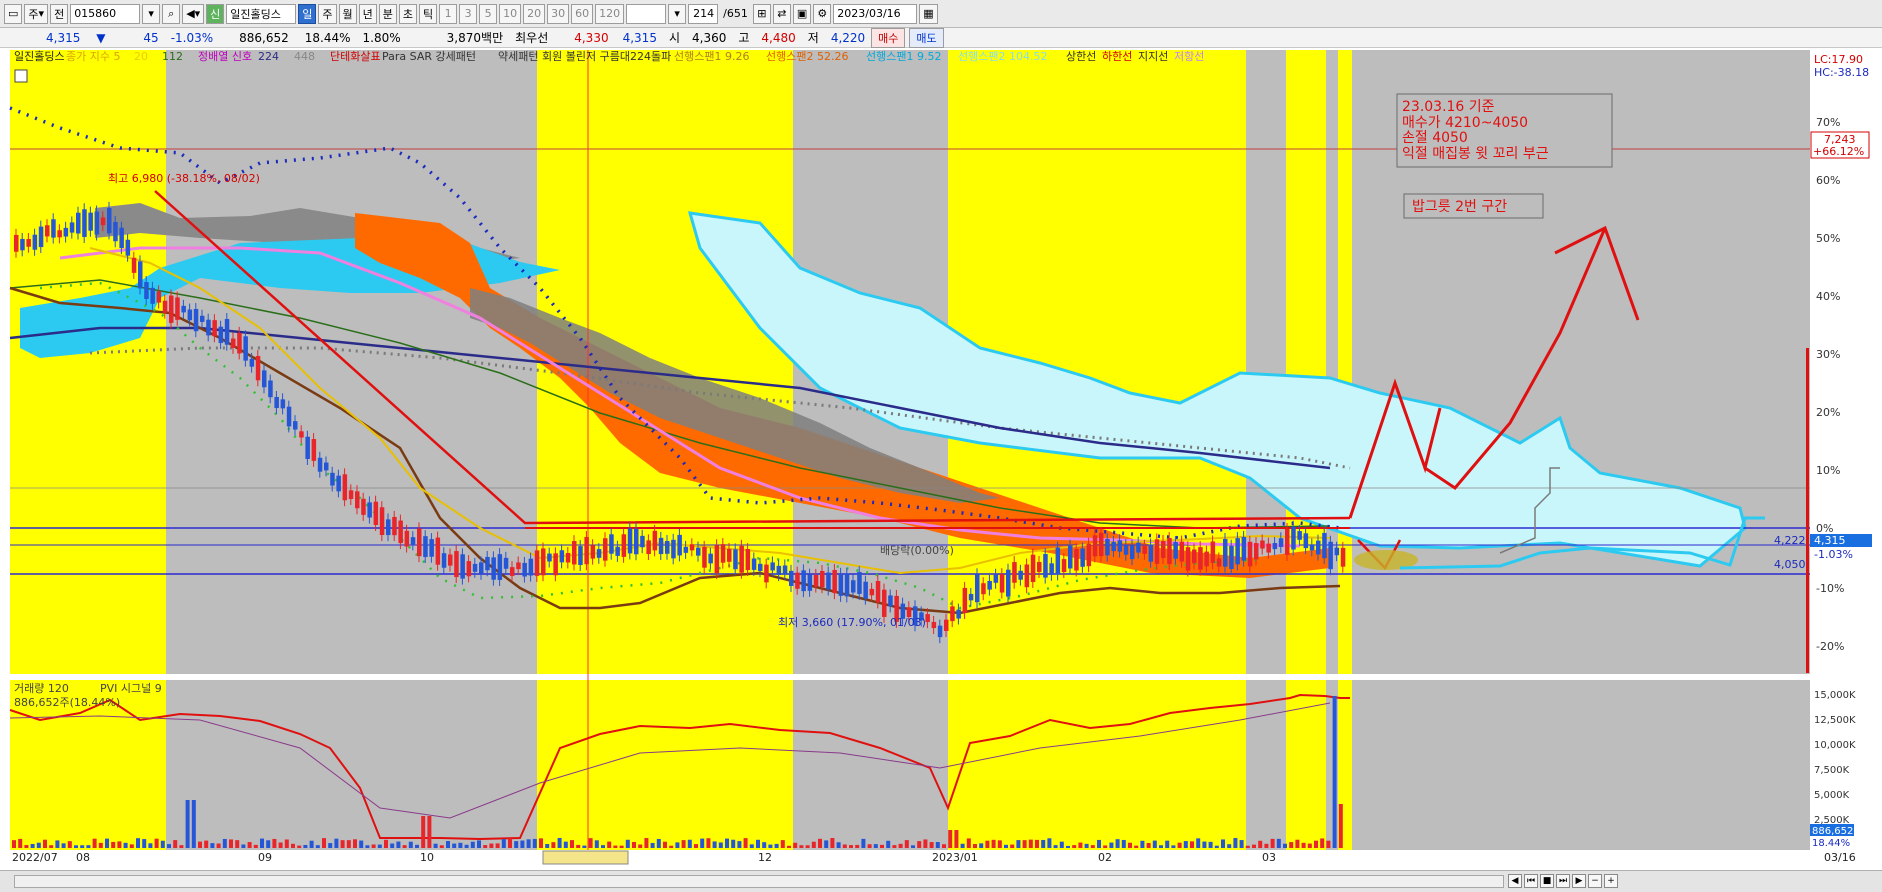 This screenshot has width=1882, height=892. Describe the element at coordinates (1547, 881) in the screenshot. I see `nav-stop-icon: ■` at that location.